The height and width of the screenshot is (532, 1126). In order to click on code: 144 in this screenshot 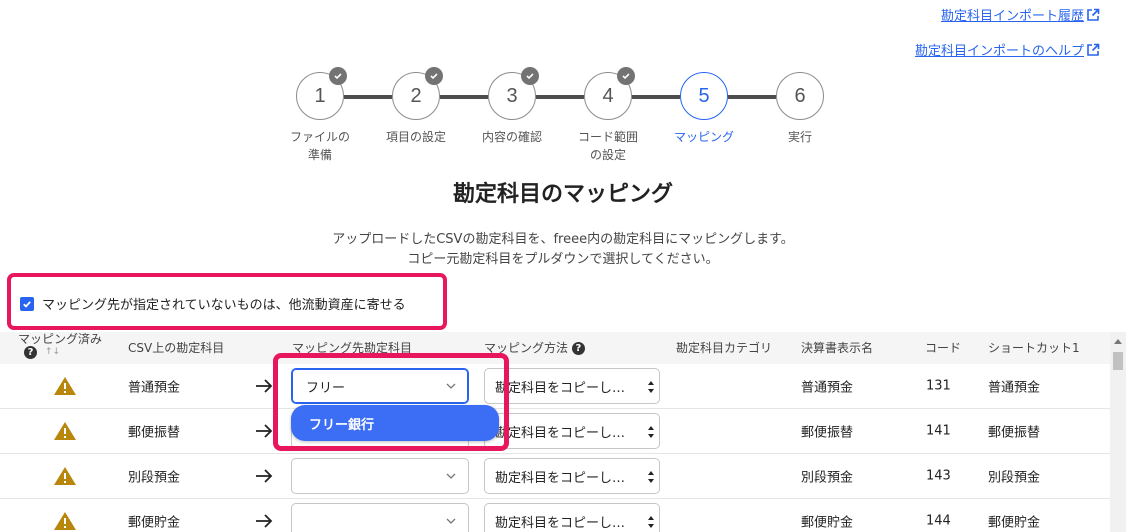, I will do `click(938, 521)`.